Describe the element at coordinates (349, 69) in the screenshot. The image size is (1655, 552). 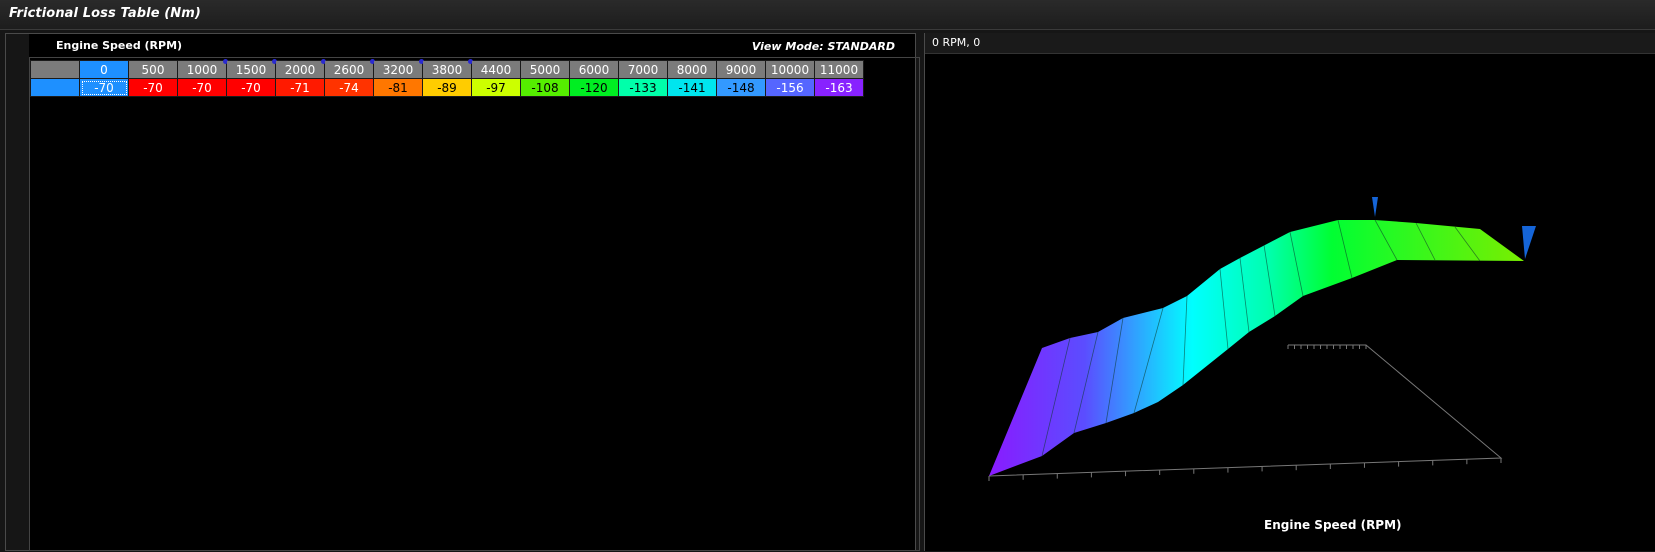
I see `column-header: 2600` at that location.